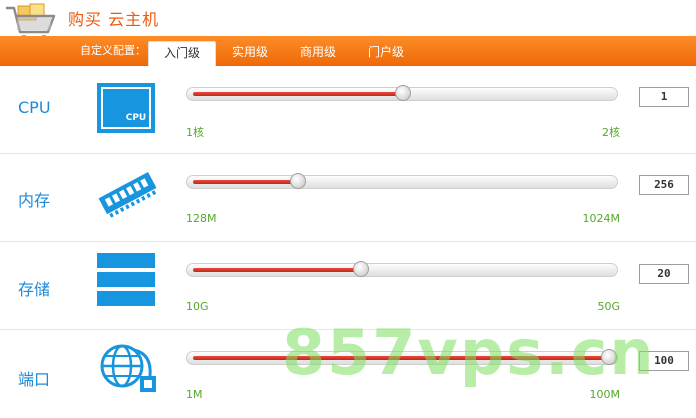 The width and height of the screenshot is (696, 418). What do you see at coordinates (34, 200) in the screenshot?
I see `memory-label: 内存` at bounding box center [34, 200].